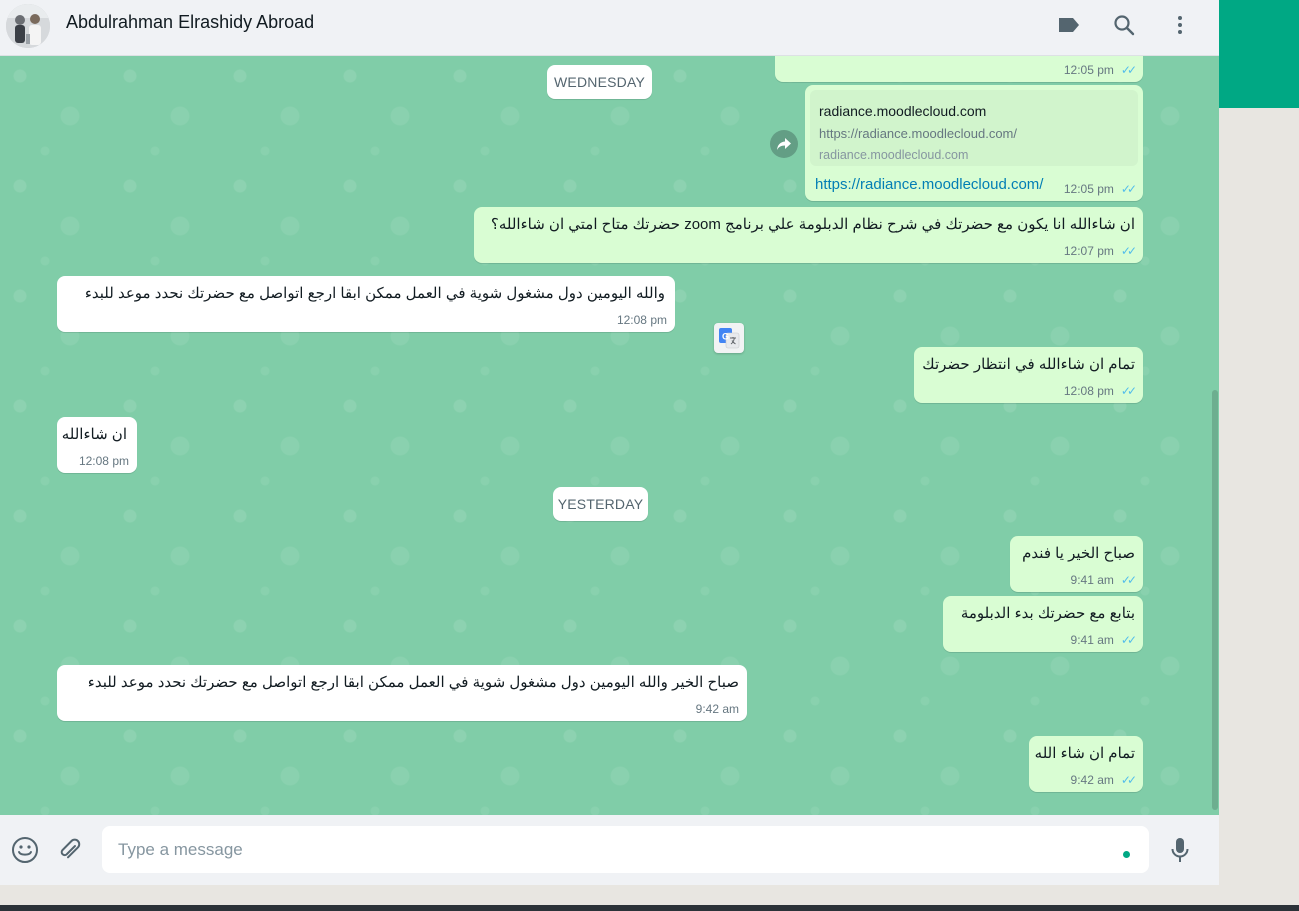 The height and width of the screenshot is (911, 1299). Describe the element at coordinates (1069, 25) in the screenshot. I see `label-icon` at that location.